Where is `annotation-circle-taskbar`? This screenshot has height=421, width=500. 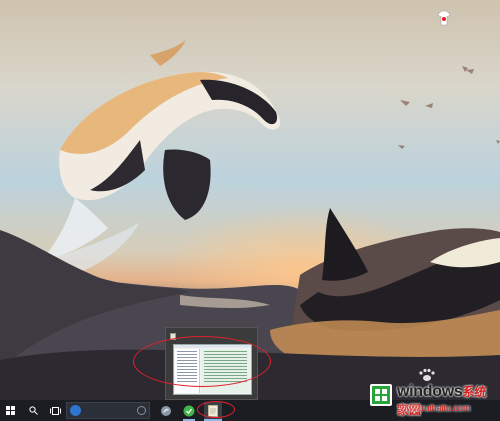
annotation-circle-taskbar is located at coordinates (216, 409).